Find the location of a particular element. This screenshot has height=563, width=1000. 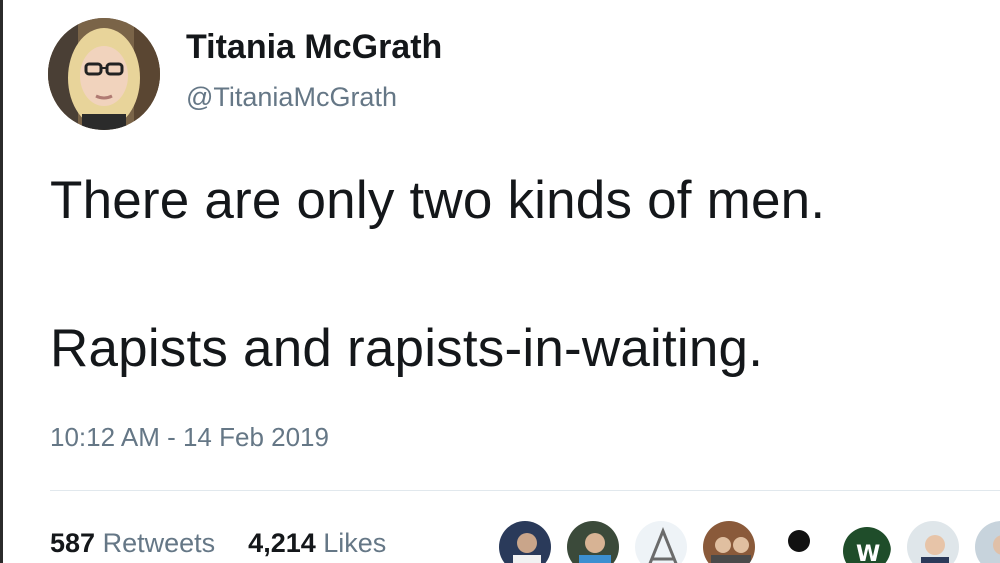

liker-avatar: W is located at coordinates (865, 541).